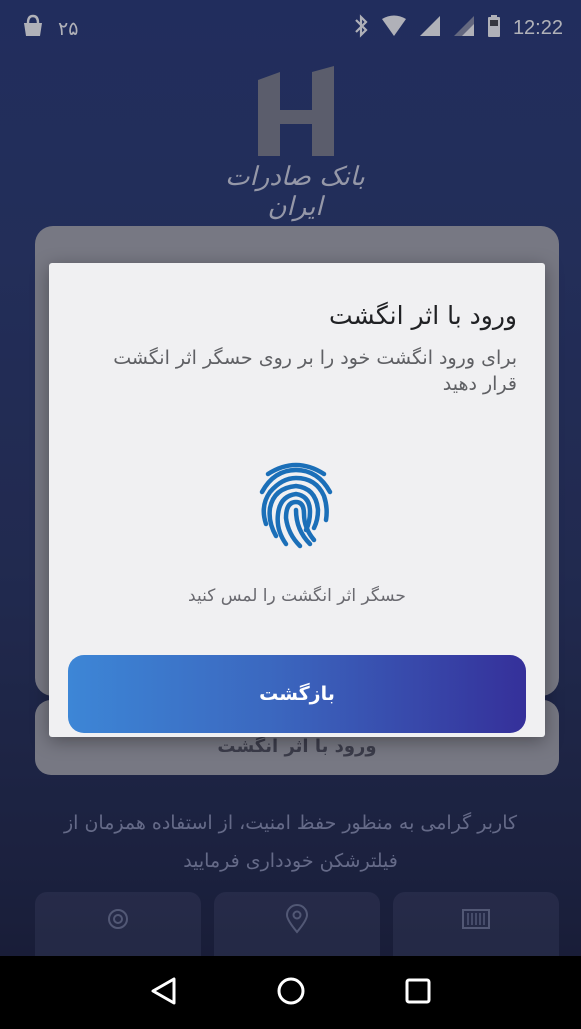 This screenshot has height=1029, width=581. Describe the element at coordinates (297, 694) in the screenshot. I see `back-button: بازگشت` at that location.